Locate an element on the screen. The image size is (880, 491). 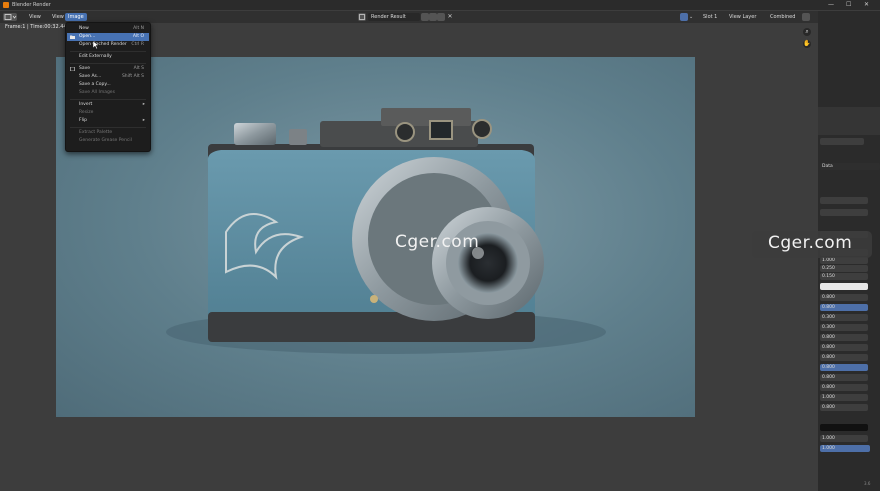
menu-item-invert: Invert ▸ is located at coordinates (108, 105).